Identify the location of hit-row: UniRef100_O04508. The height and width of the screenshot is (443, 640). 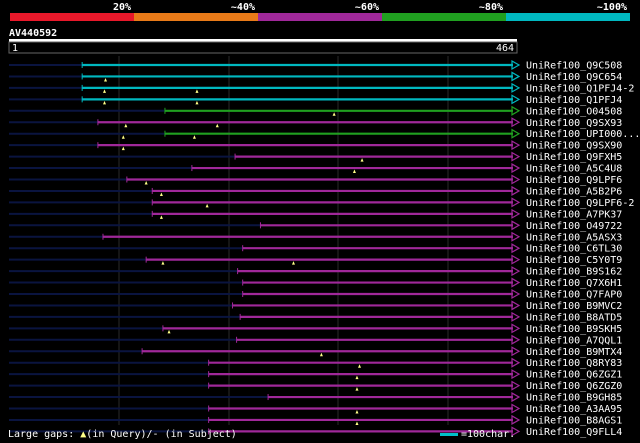
(315, 111).